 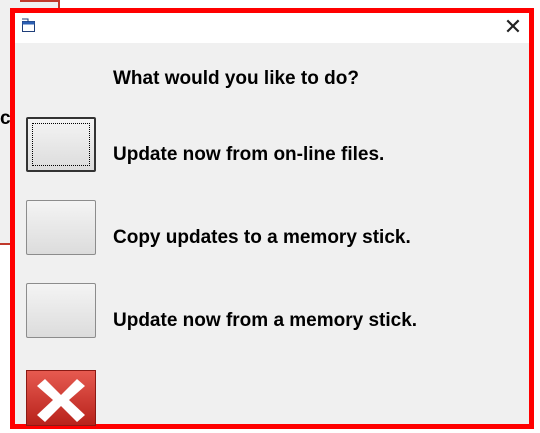 What do you see at coordinates (249, 154) in the screenshot?
I see `update-online-label: Update now from on-line files.` at bounding box center [249, 154].